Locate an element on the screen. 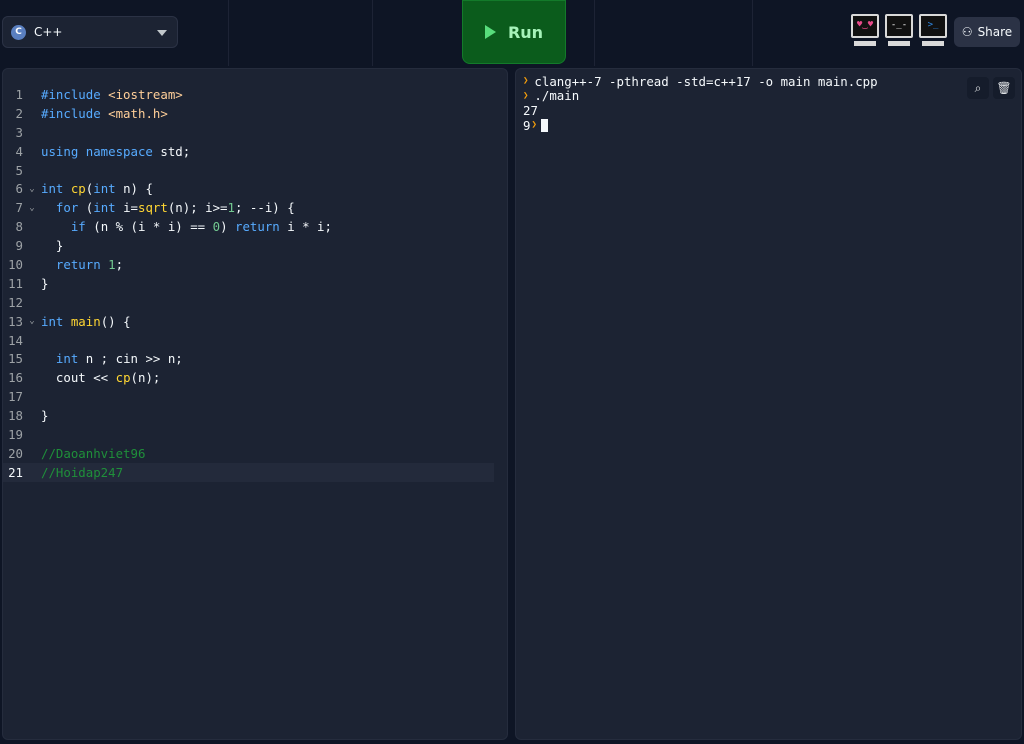 The width and height of the screenshot is (1024, 744). line-number: 11 is located at coordinates (15, 283).